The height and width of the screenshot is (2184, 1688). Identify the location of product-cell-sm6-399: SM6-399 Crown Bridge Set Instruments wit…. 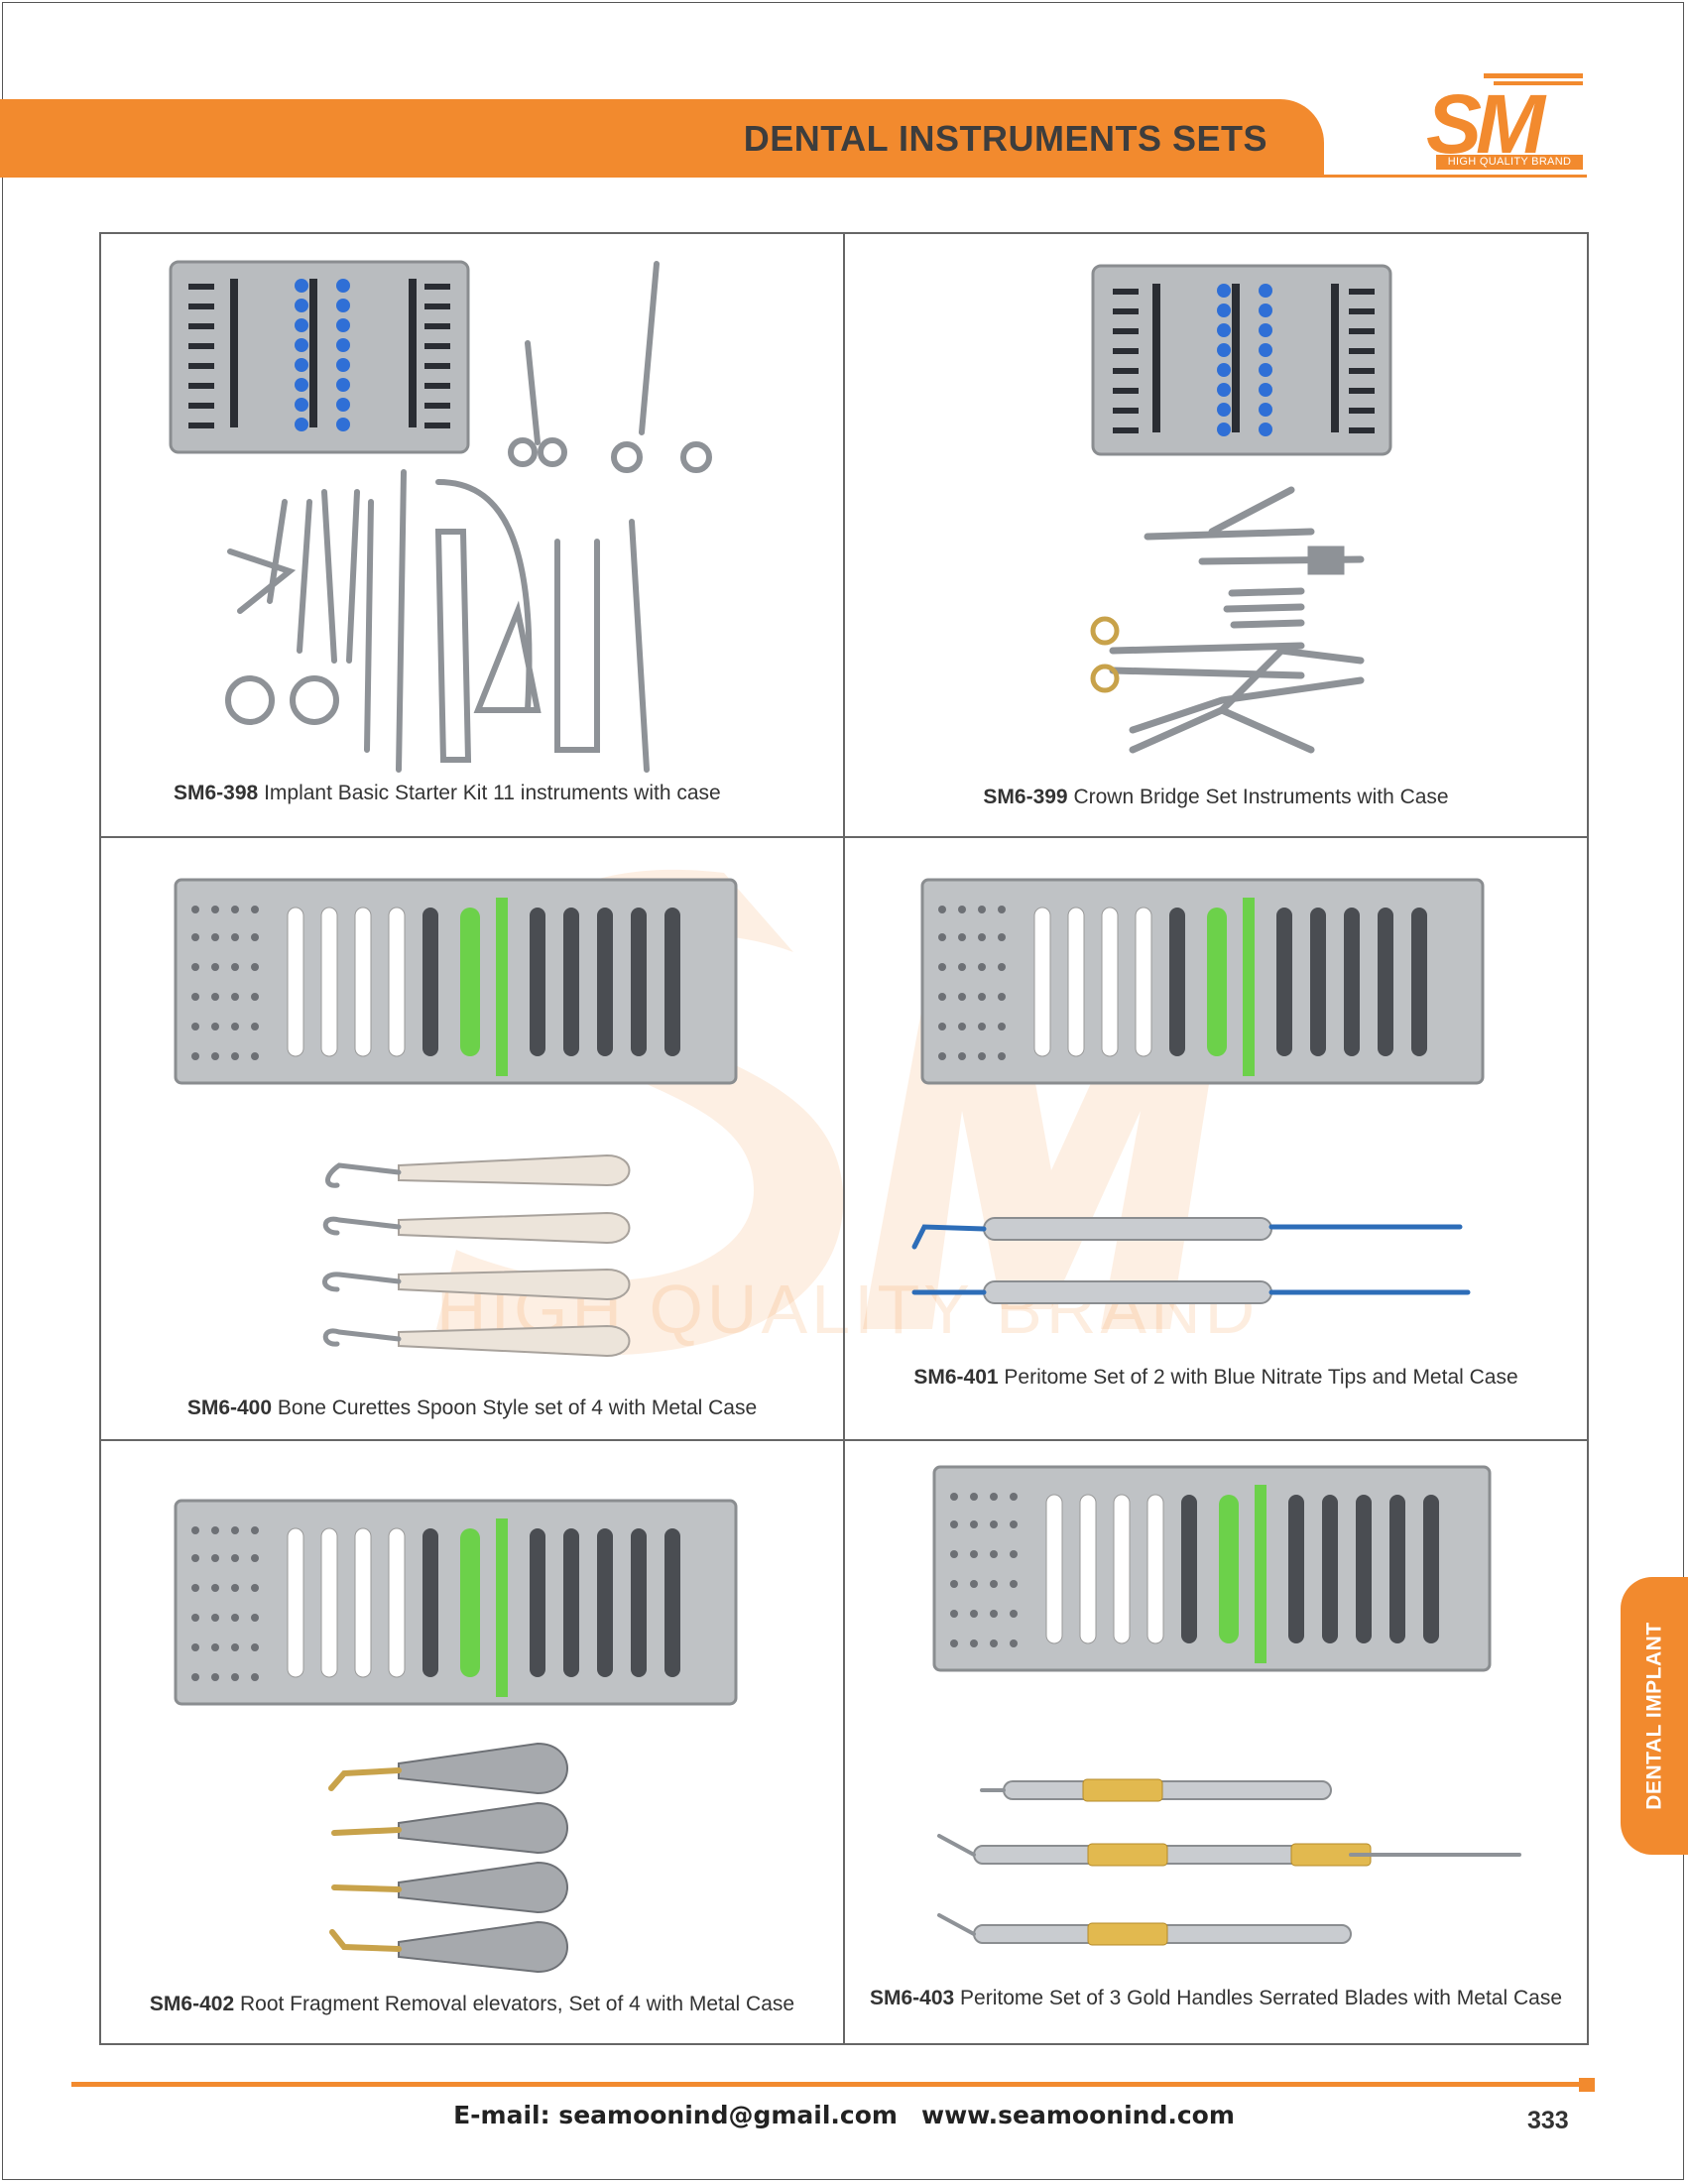
(1216, 535).